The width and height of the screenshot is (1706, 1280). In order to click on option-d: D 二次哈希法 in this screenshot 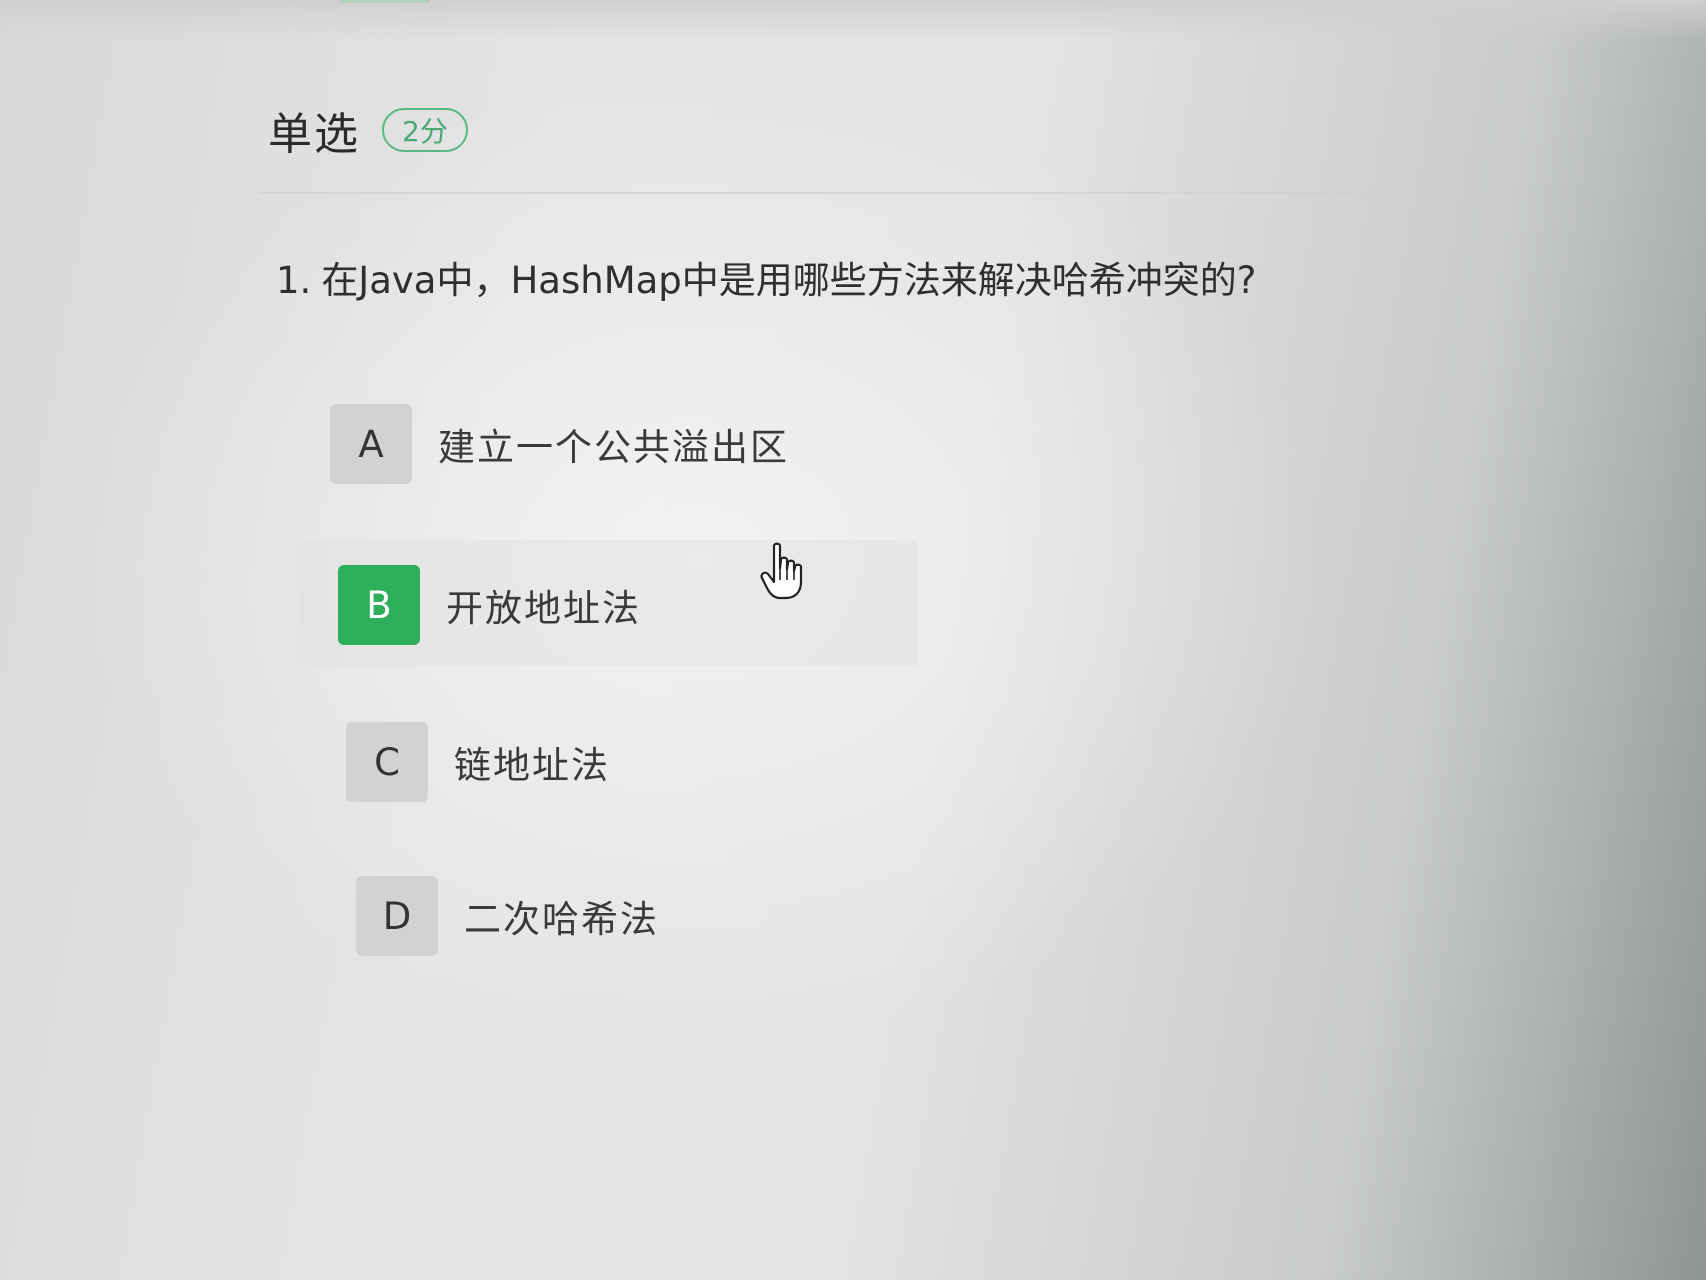, I will do `click(507, 916)`.